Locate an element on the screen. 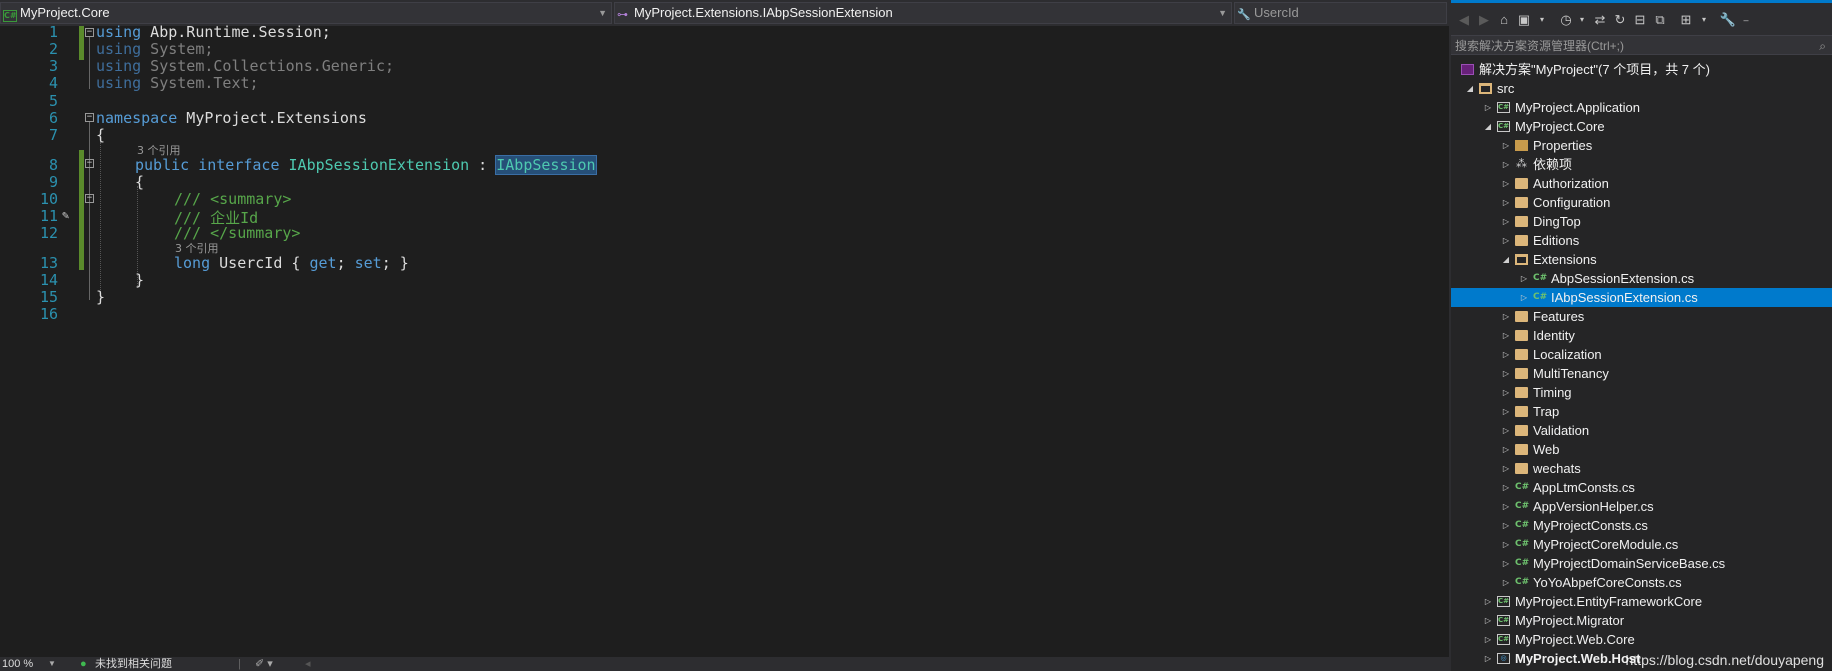  project-dropdown: C# MyProject.Core ▼ is located at coordinates (306, 13).